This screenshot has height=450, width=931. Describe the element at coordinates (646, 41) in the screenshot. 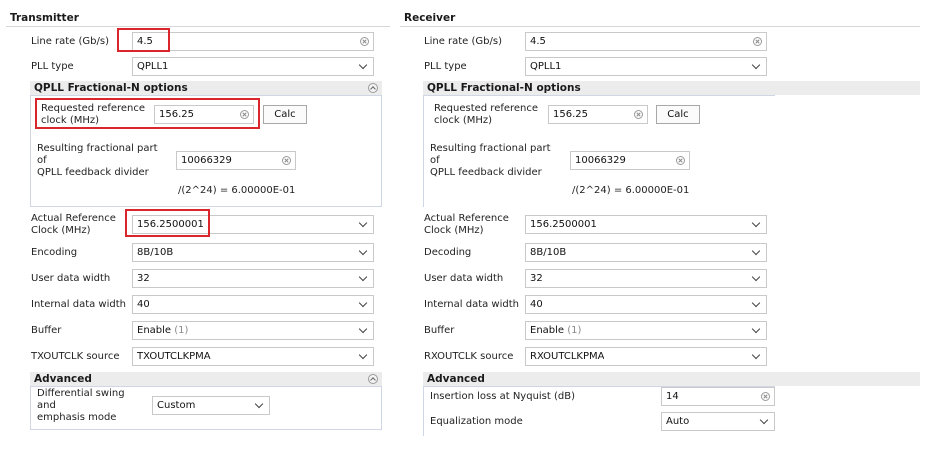

I see `rx-line-rate-input: 4.5` at that location.